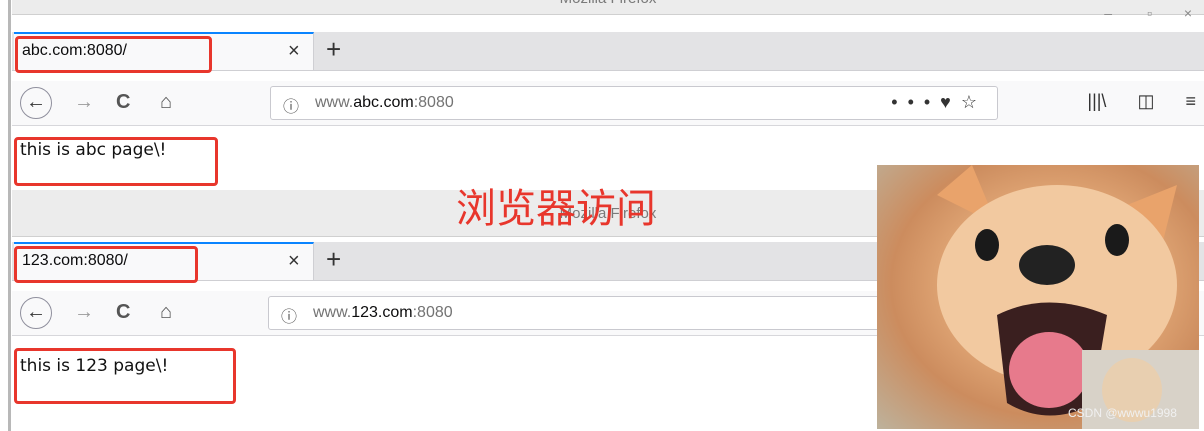 Image resolution: width=1204 pixels, height=431 pixels. Describe the element at coordinates (384, 102) in the screenshot. I see `url-text: www.abc.com:8080` at that location.